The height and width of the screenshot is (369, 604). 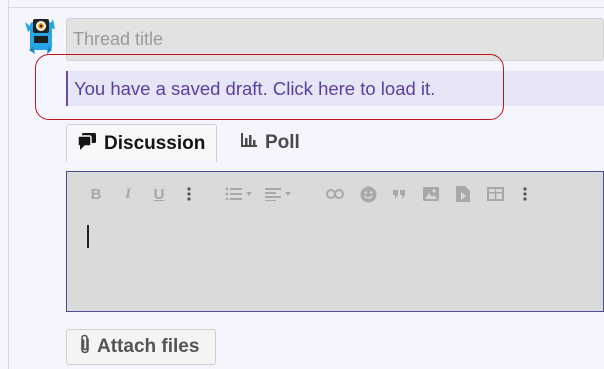 I want to click on image-button, so click(x=431, y=194).